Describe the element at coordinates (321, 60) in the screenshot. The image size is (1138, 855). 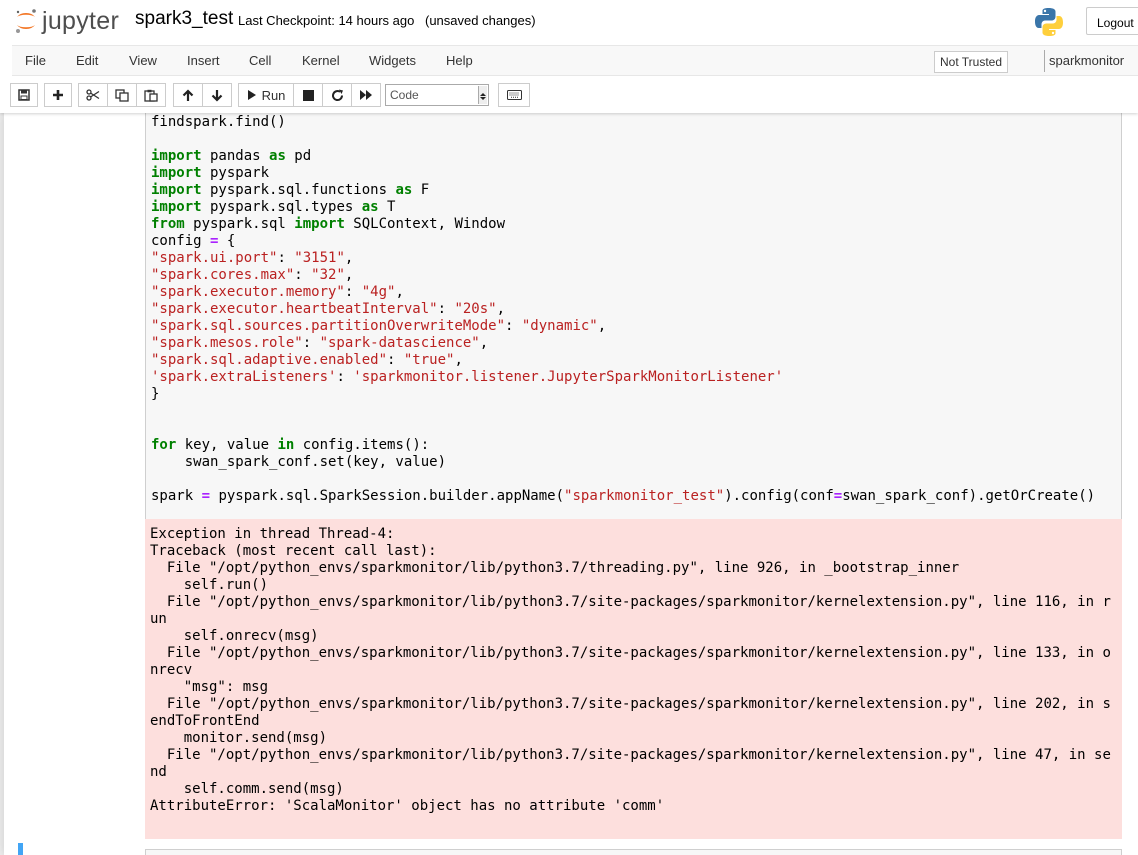
I see `menu-kernel: Kernel` at that location.